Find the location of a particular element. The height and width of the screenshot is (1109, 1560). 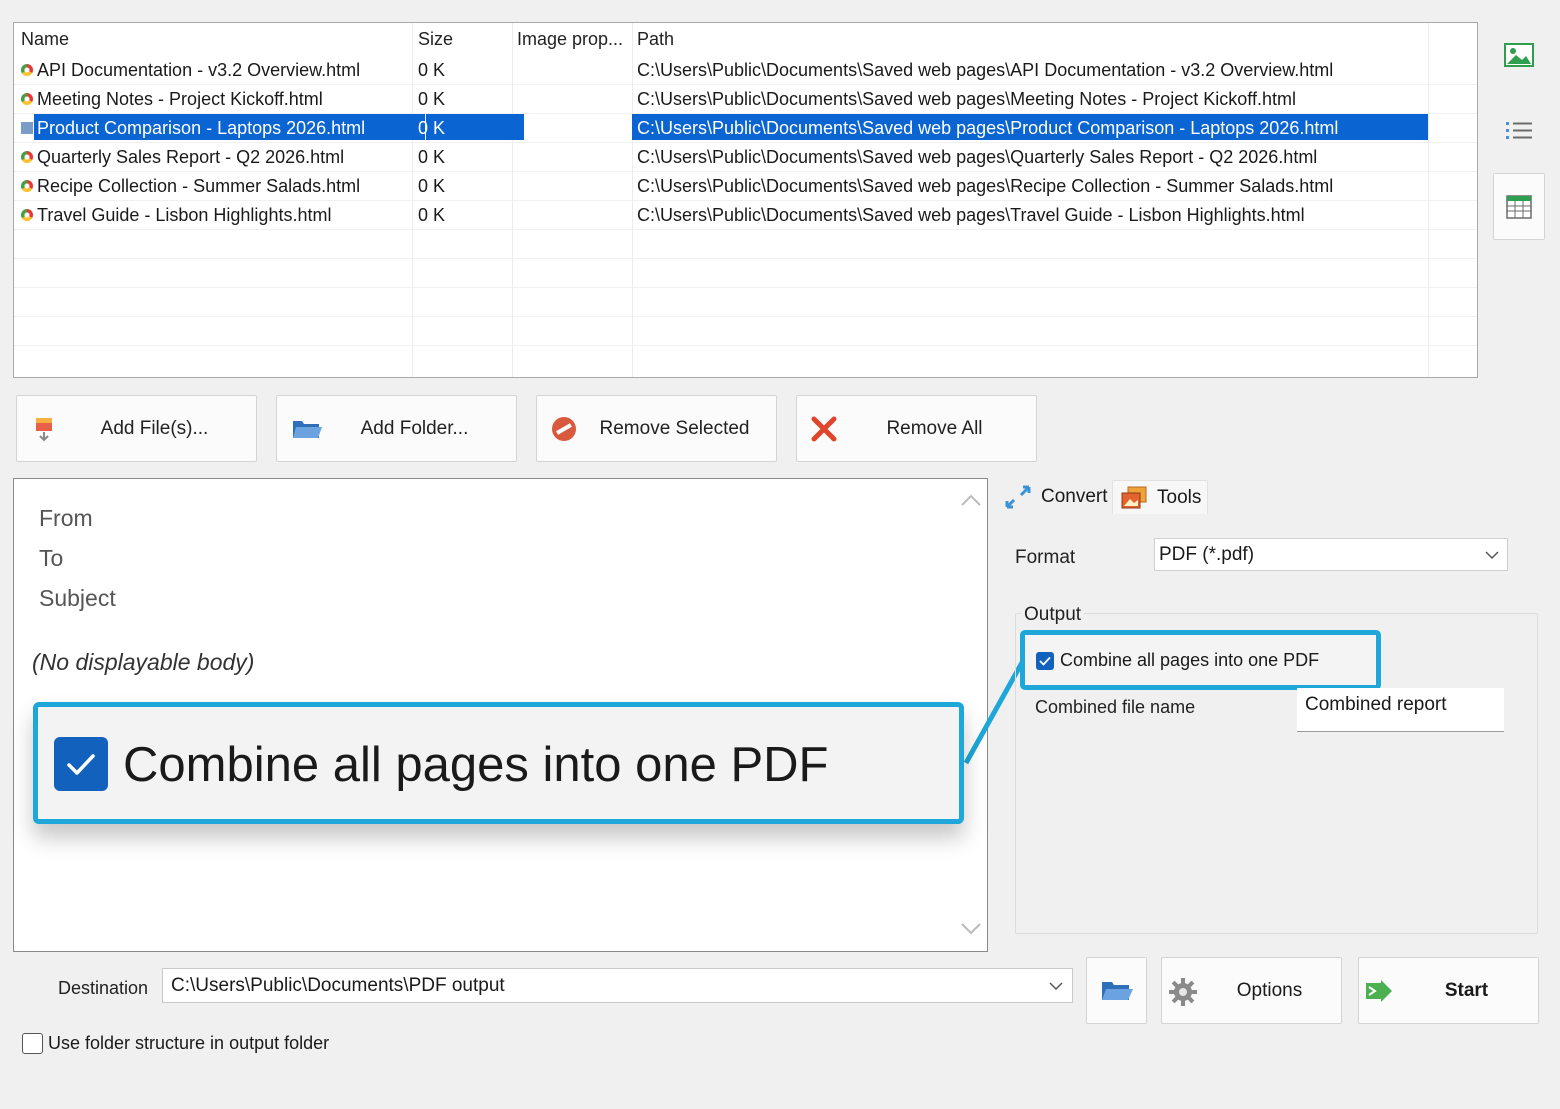

combine-checkbox is located at coordinates (1045, 660).